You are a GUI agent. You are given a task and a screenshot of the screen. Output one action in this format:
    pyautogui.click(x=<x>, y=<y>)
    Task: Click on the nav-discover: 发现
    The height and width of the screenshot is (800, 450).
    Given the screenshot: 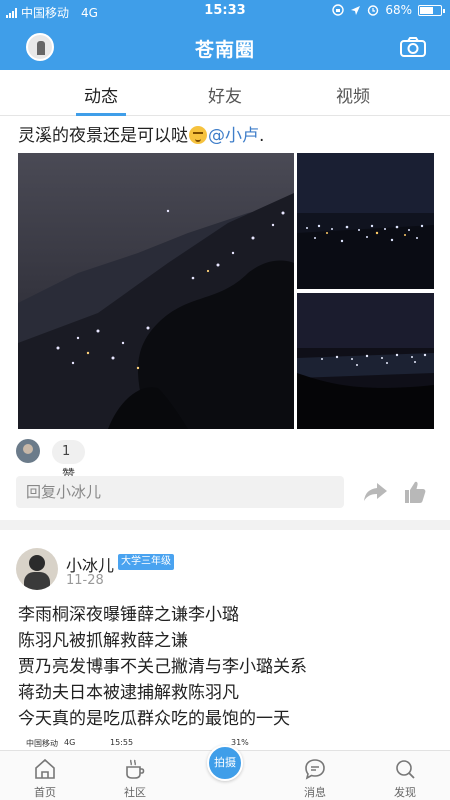 What is the action you would take?
    pyautogui.click(x=405, y=775)
    